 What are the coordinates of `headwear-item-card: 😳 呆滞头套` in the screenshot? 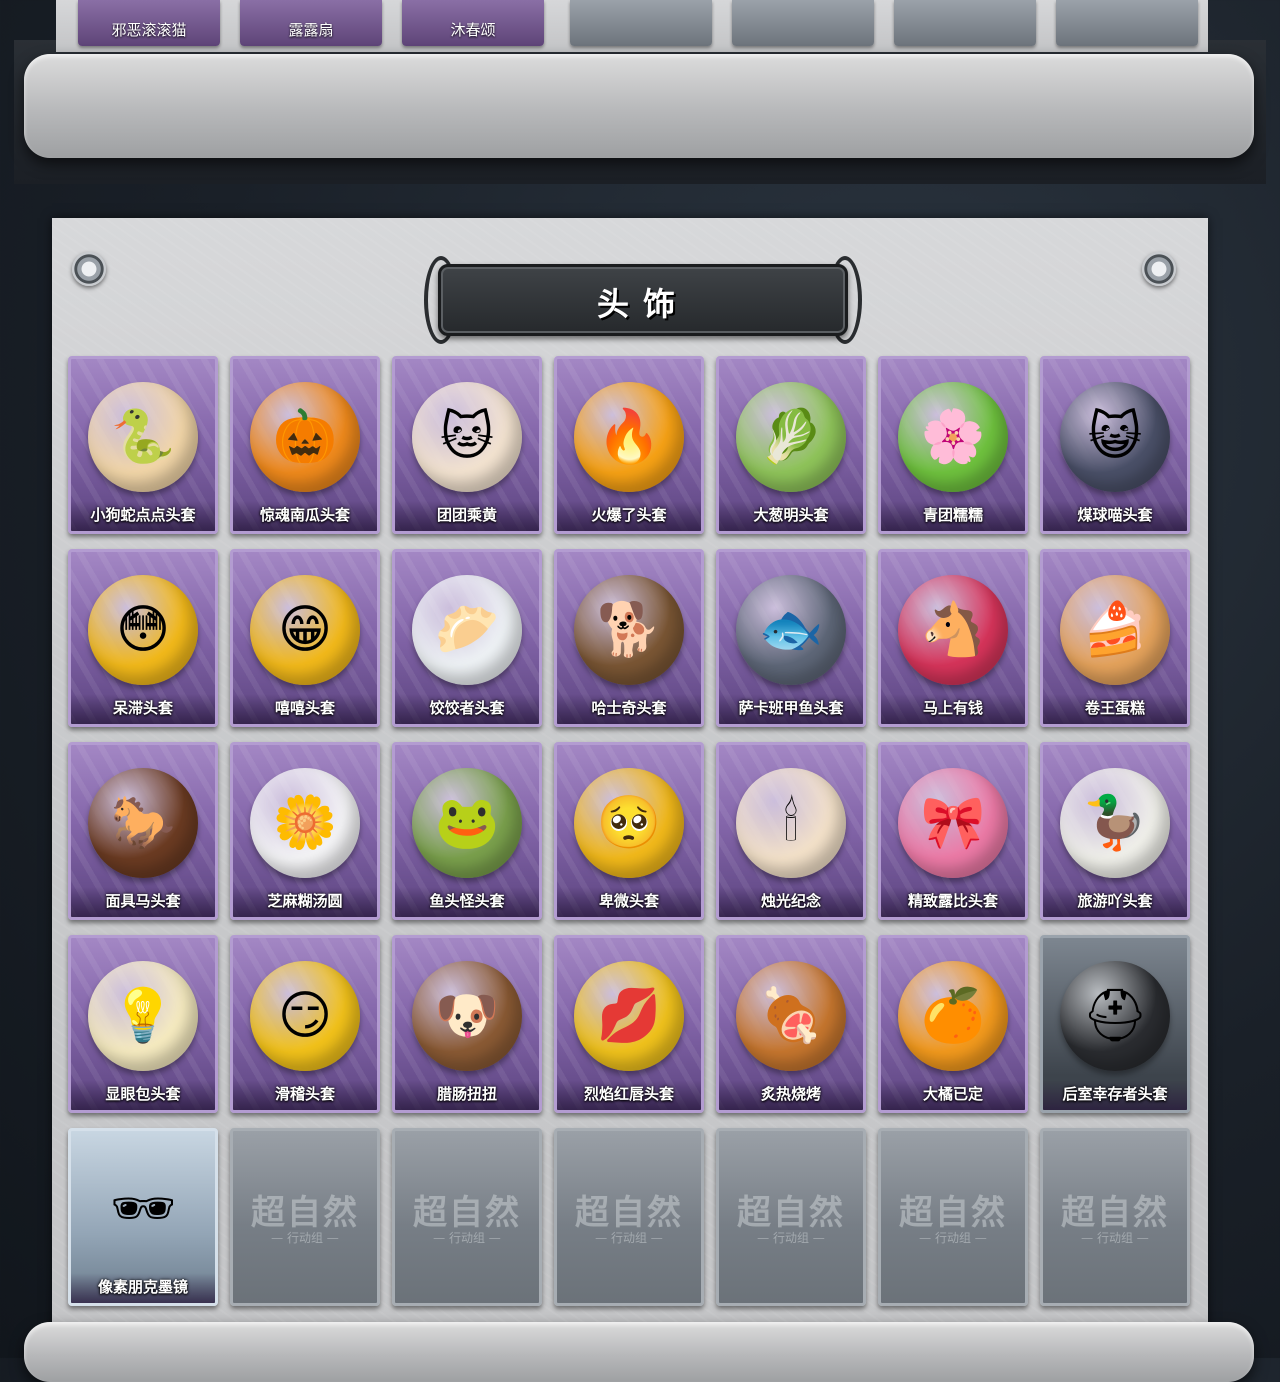 It's located at (143, 638).